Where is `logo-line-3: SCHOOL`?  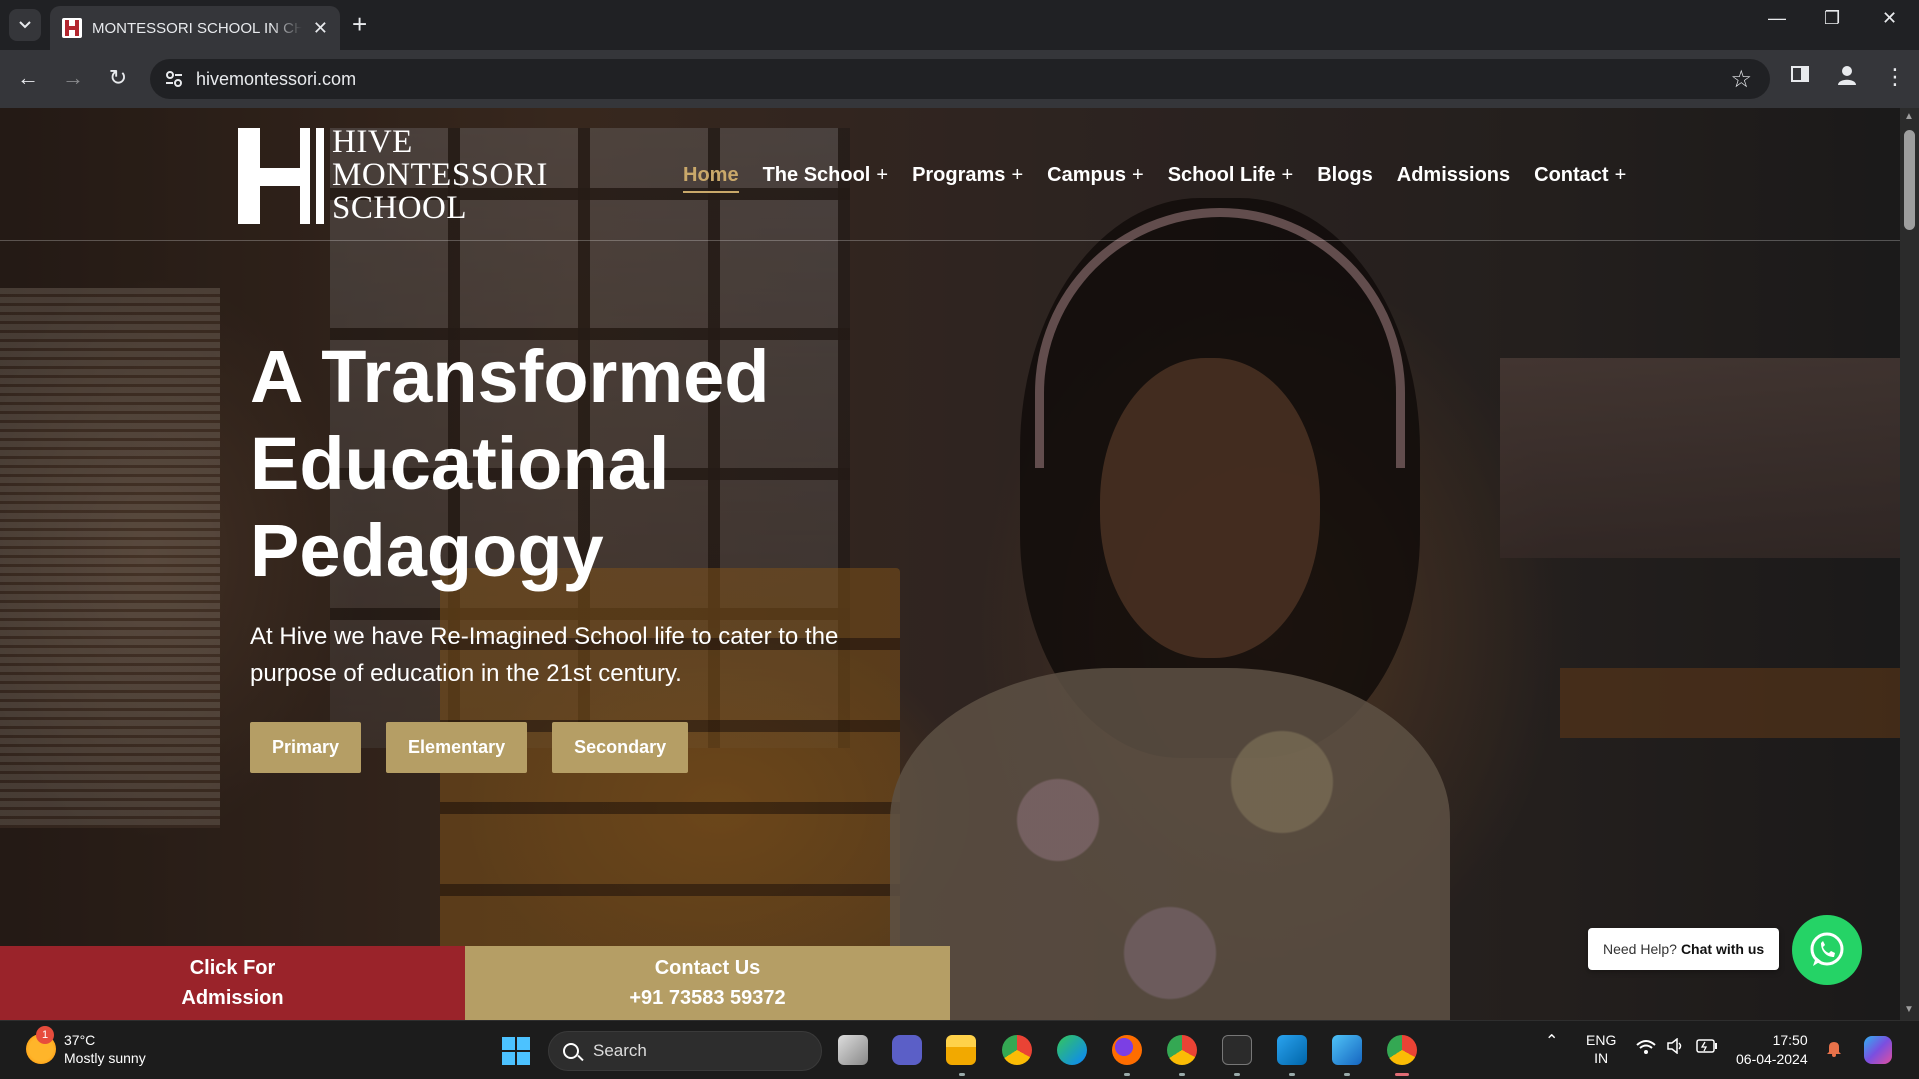 logo-line-3: SCHOOL is located at coordinates (400, 208).